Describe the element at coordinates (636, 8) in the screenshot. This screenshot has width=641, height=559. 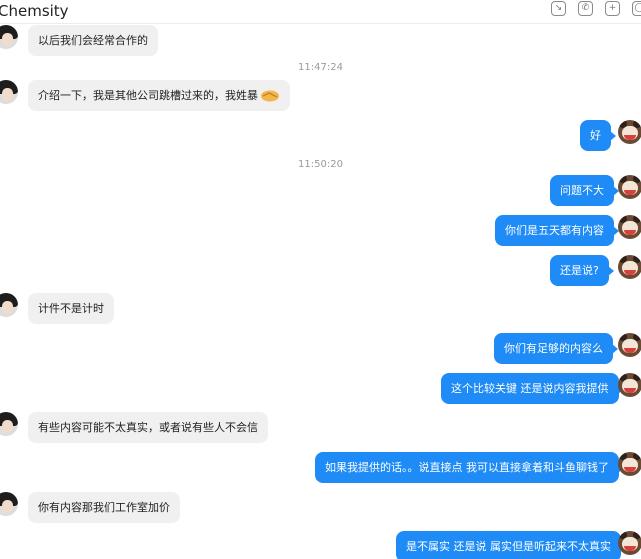
I see `more-icon: ◯` at that location.